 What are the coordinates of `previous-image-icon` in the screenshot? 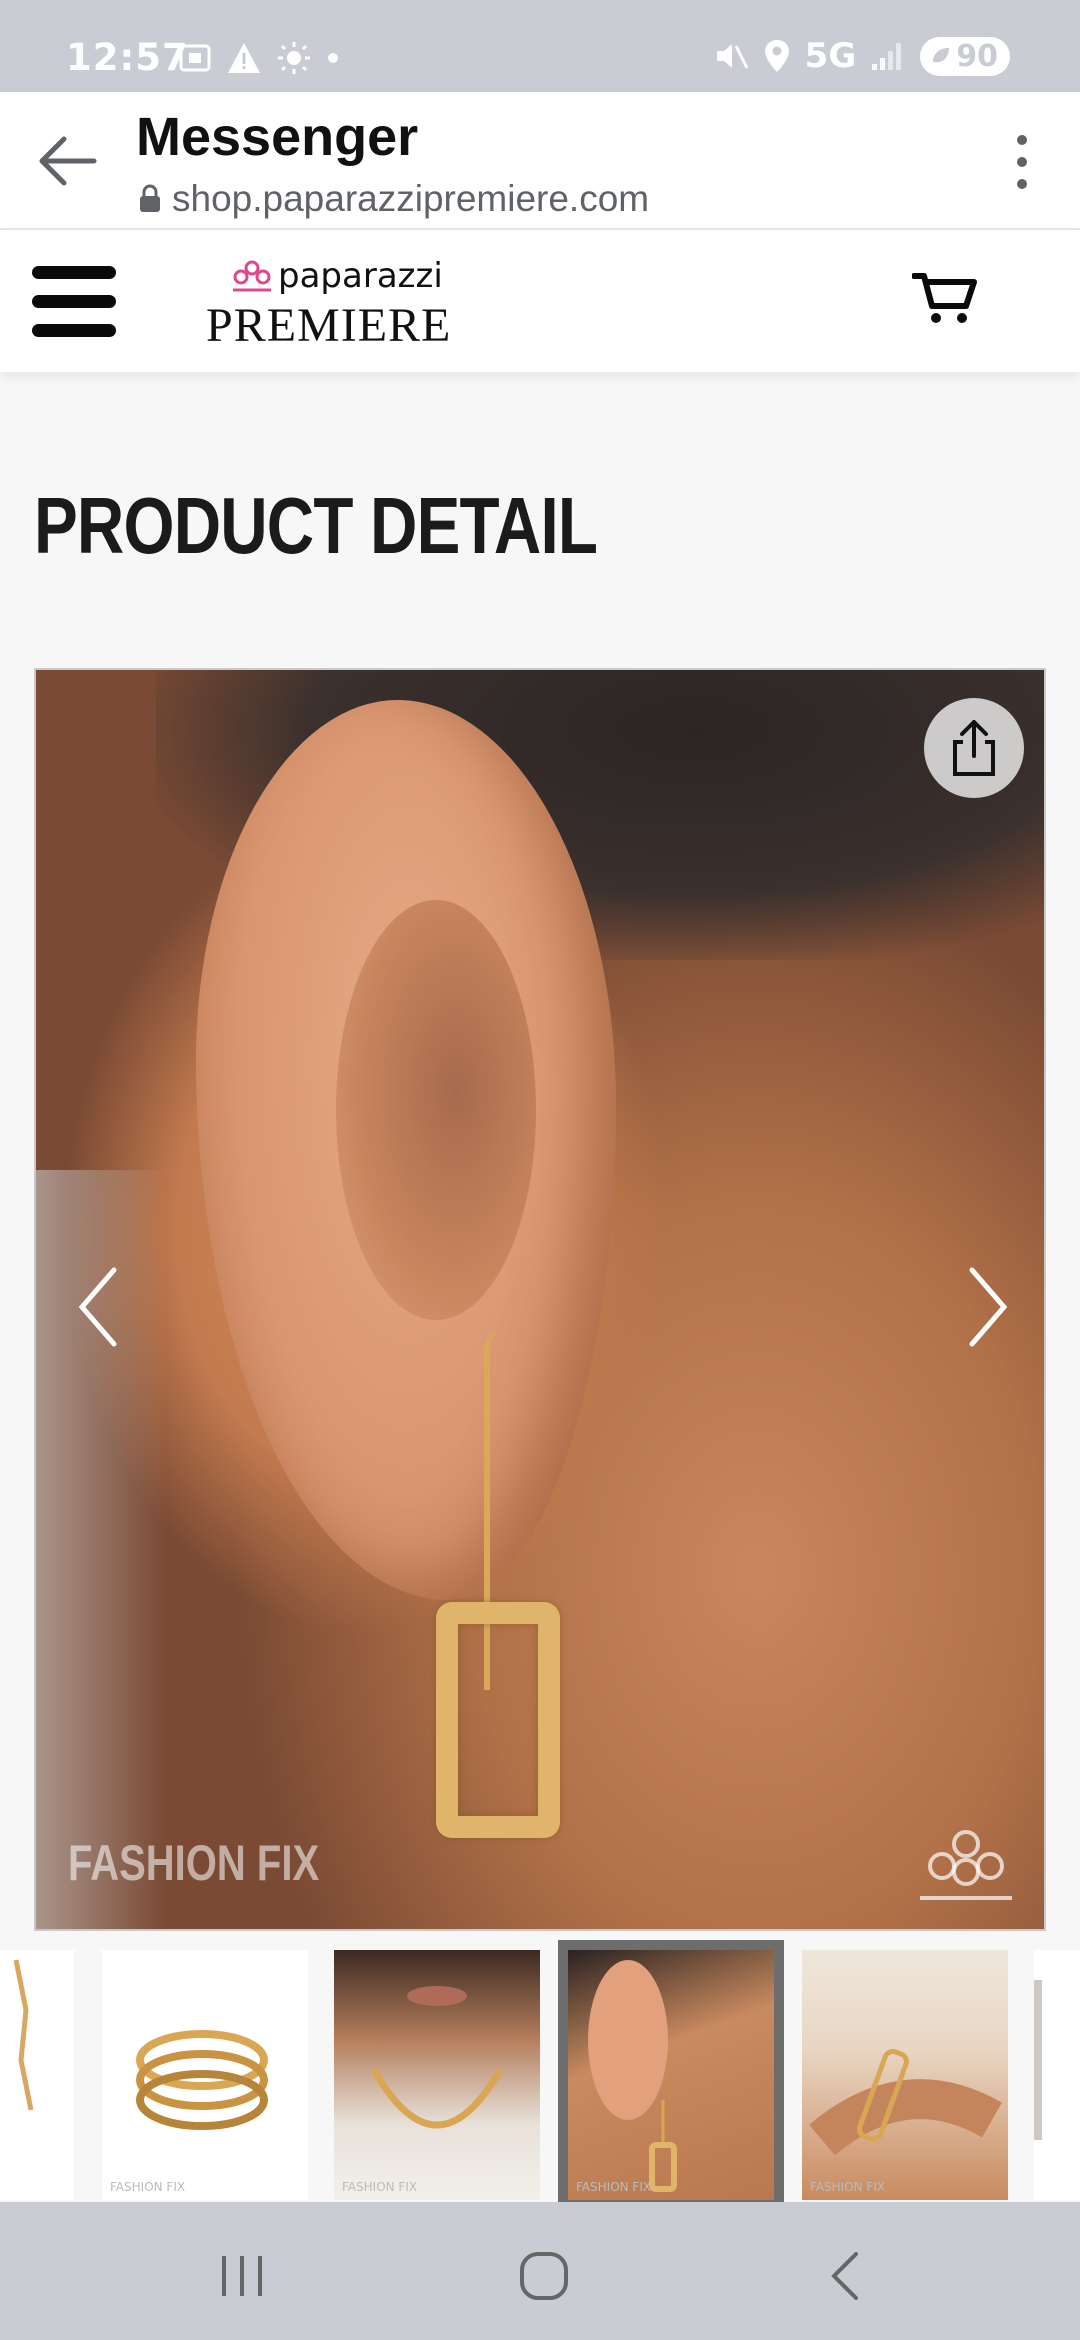 It's located at (100, 1307).